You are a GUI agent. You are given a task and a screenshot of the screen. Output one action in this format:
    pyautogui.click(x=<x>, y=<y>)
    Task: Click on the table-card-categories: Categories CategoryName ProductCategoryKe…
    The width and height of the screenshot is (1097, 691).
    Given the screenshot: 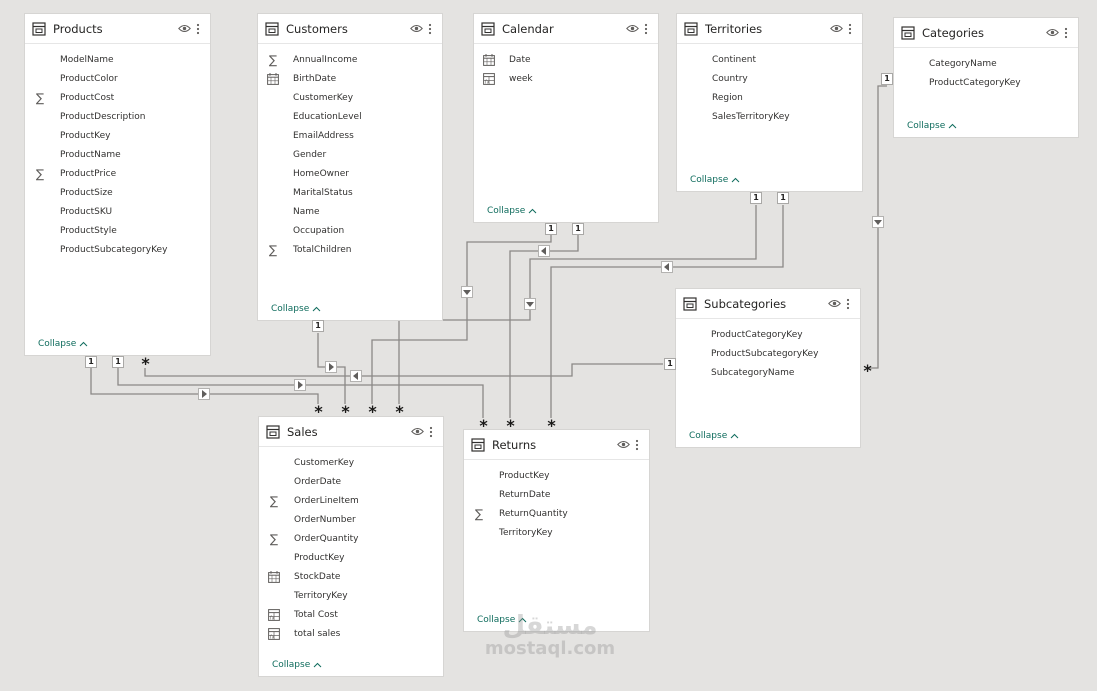 What is the action you would take?
    pyautogui.click(x=986, y=77)
    